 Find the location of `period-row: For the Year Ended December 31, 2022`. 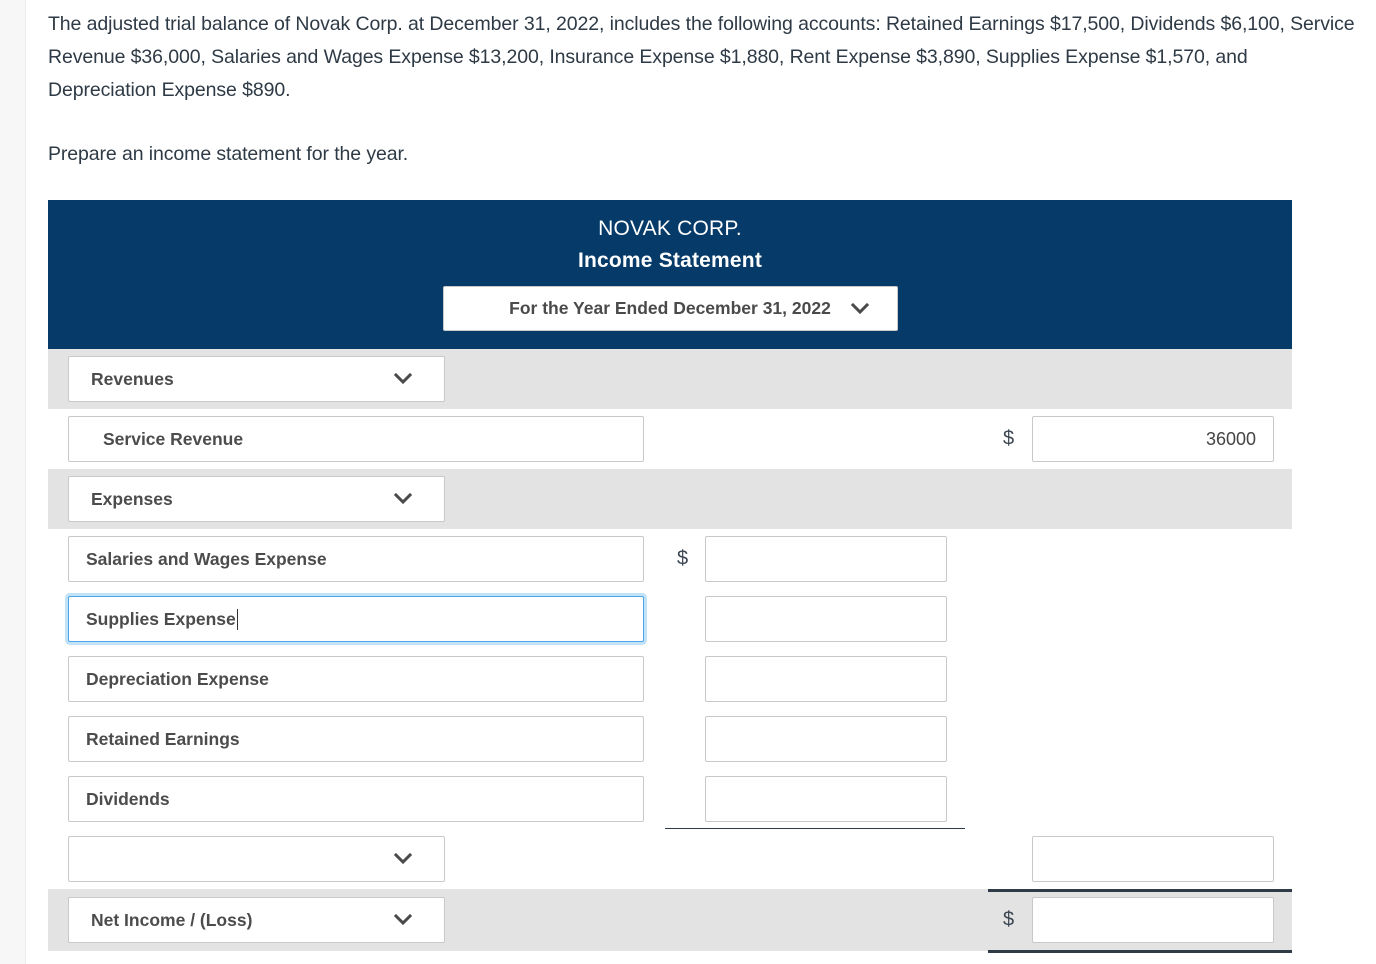

period-row: For the Year Ended December 31, 2022 is located at coordinates (670, 308).